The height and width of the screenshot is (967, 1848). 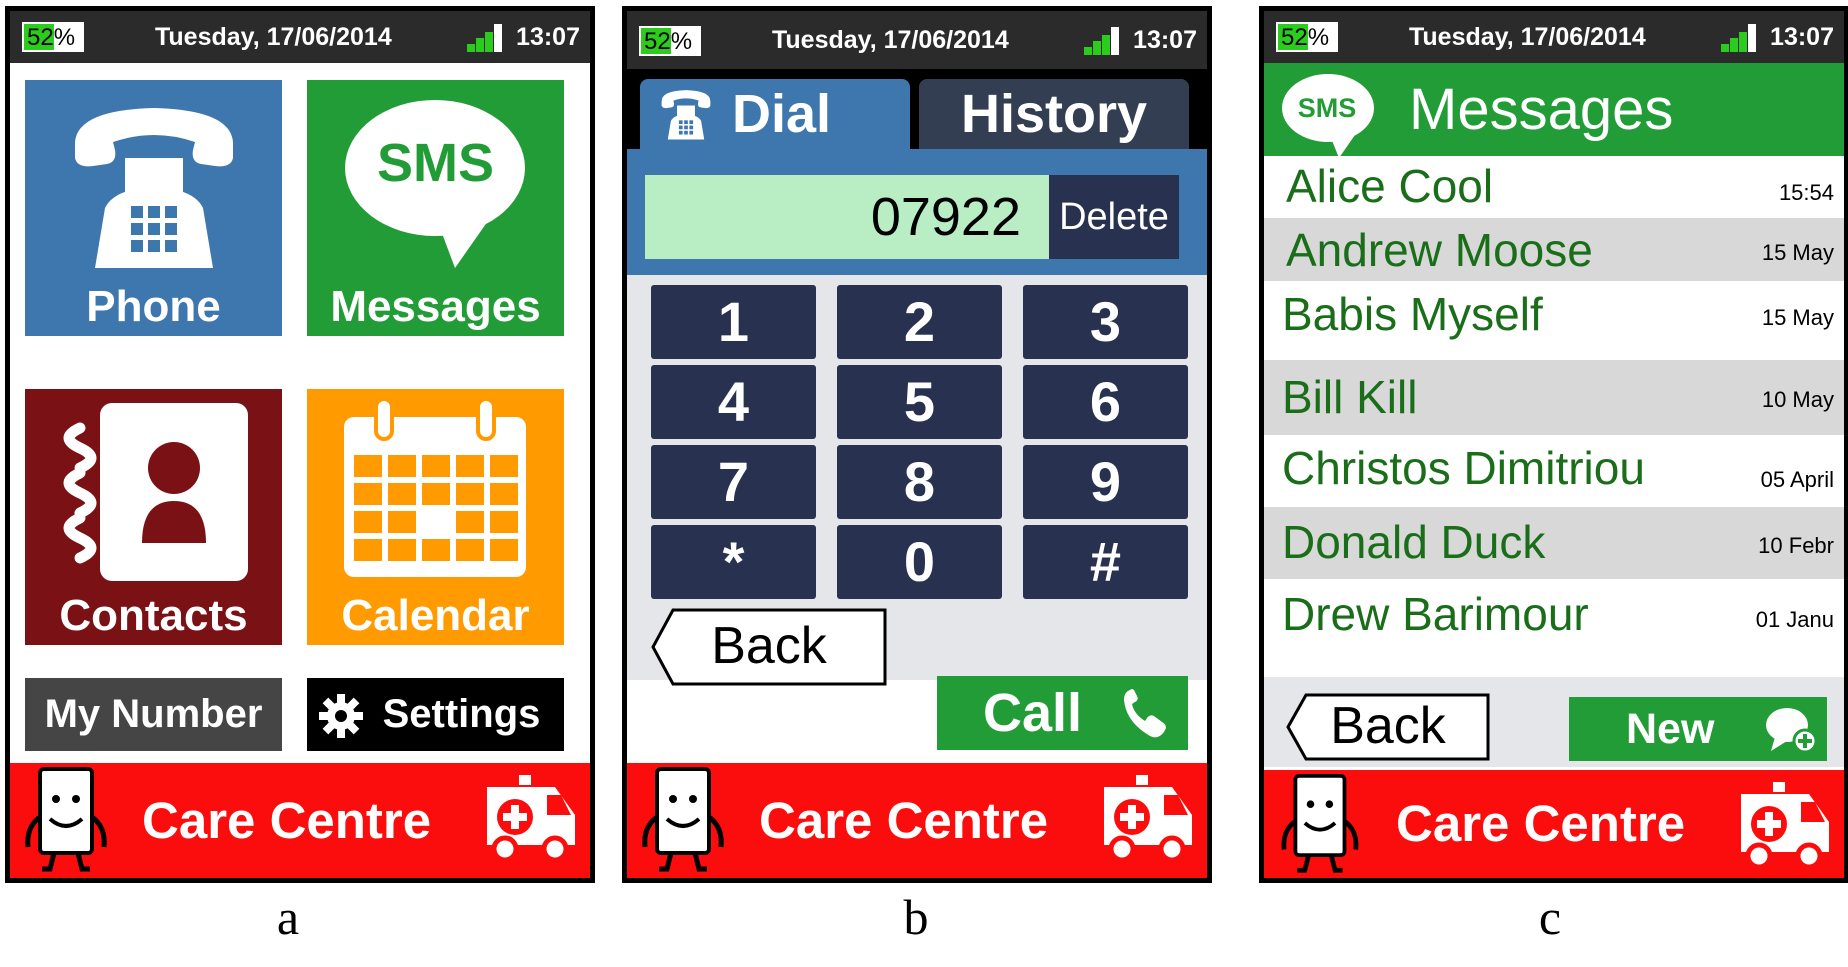 I want to click on delete-button: Delete, so click(x=1114, y=217).